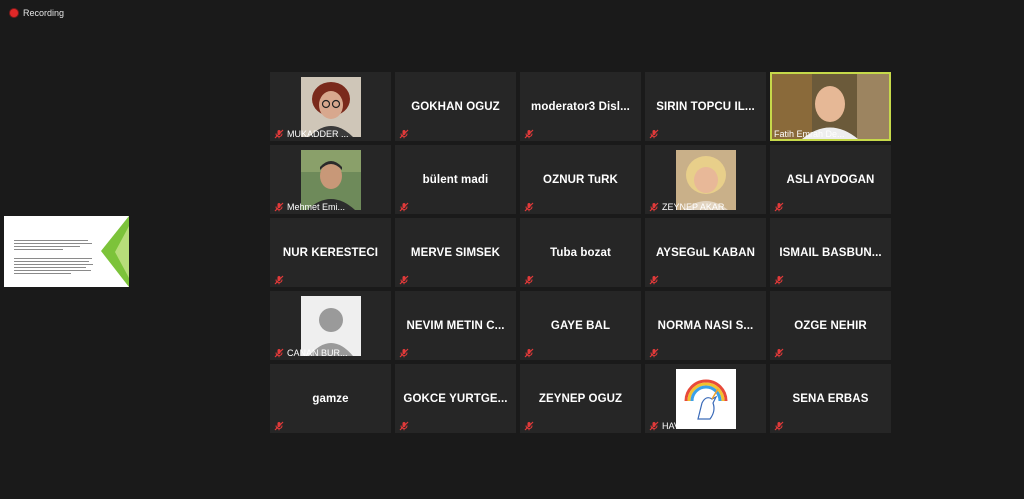  I want to click on participant-name: ZEYNEP OGUZ, so click(580, 398).